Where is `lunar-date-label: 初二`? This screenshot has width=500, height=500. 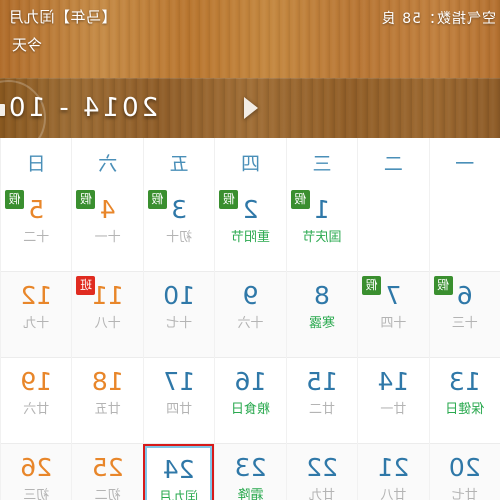 lunar-date-label: 初二 is located at coordinates (107, 494).